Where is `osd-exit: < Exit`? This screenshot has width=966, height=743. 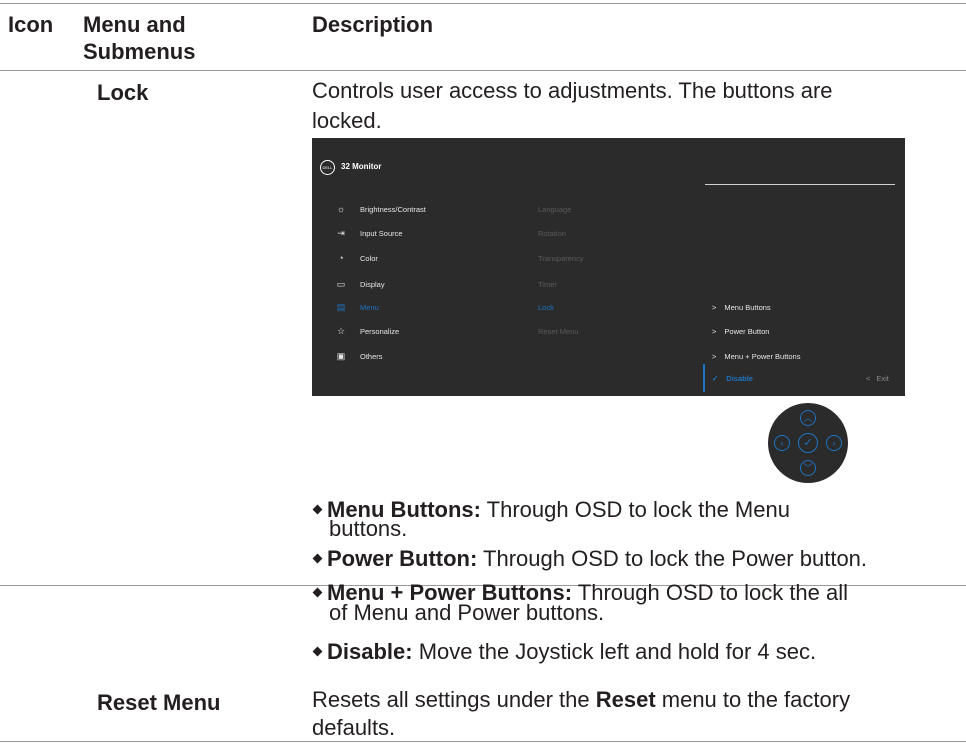
osd-exit: < Exit is located at coordinates (877, 378).